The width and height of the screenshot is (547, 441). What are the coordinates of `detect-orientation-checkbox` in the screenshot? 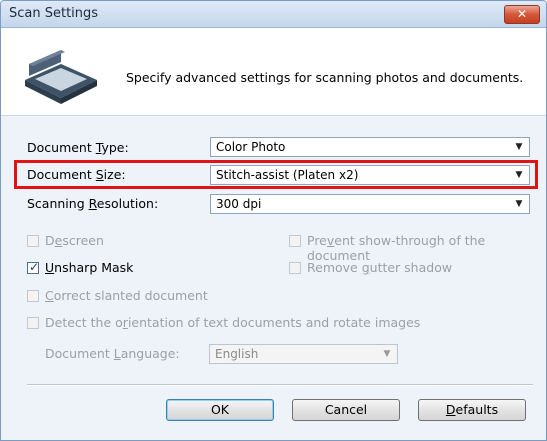 It's located at (33, 323).